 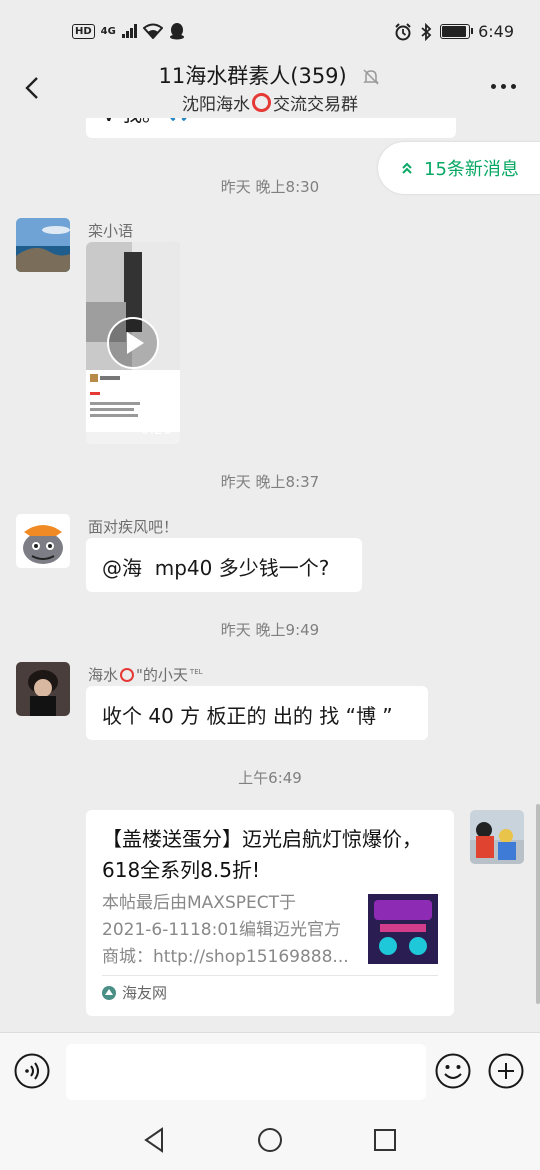 I want to click on previous-message-bubble: V 我。 🙏, so click(x=271, y=128).